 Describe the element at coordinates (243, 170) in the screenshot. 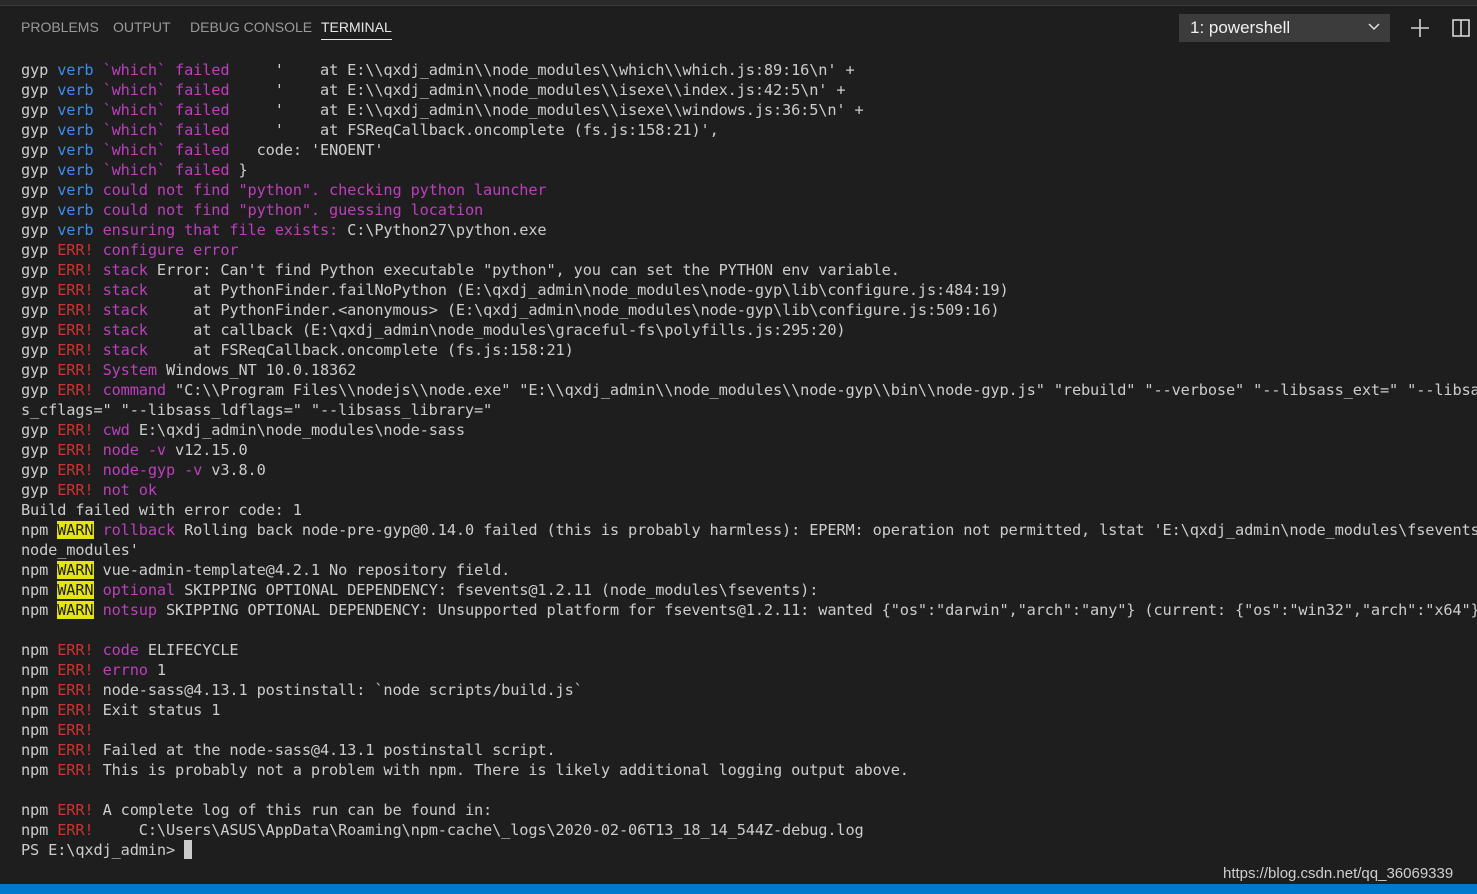

I see `text-token: }` at that location.